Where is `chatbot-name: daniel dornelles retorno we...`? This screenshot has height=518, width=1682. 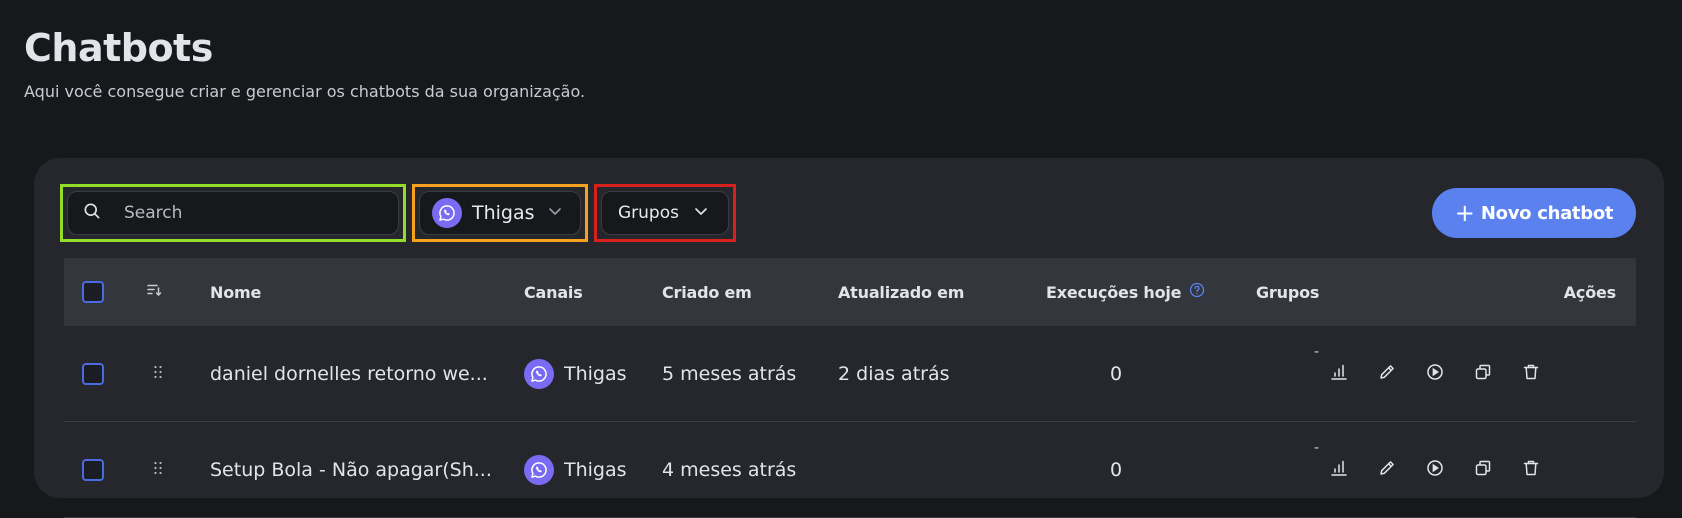
chatbot-name: daniel dornelles retorno we... is located at coordinates (349, 373).